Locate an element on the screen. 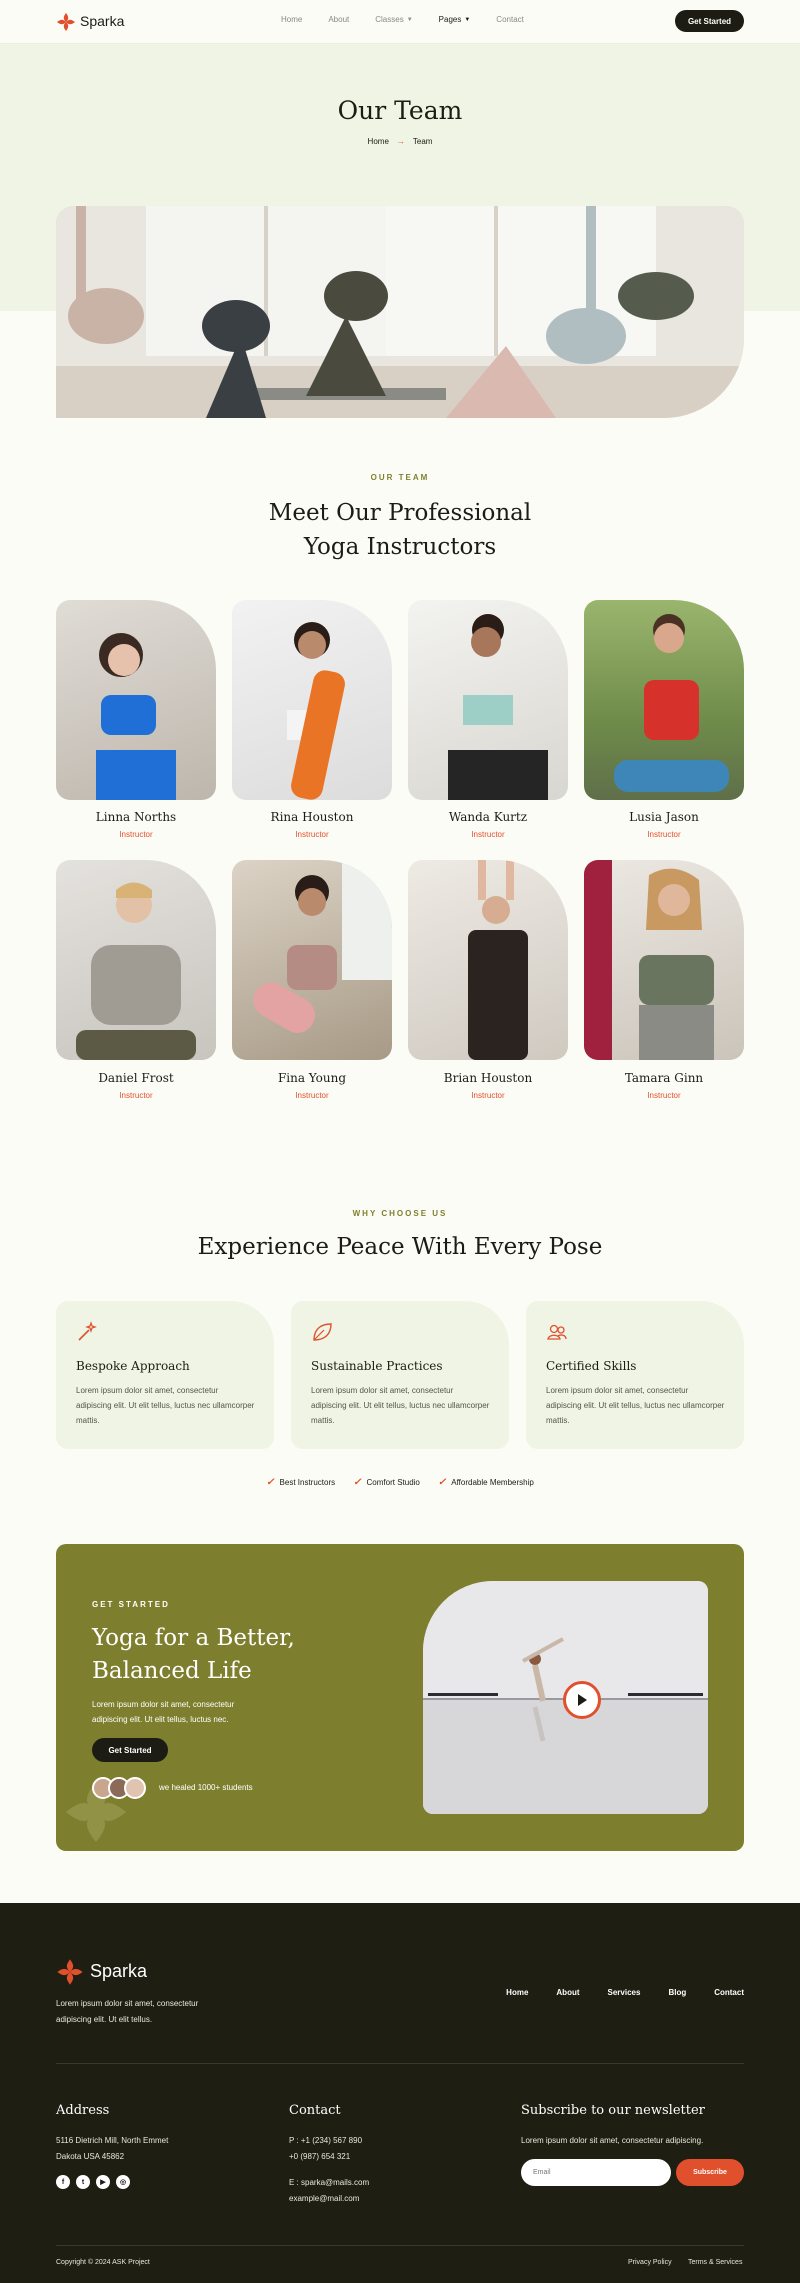 The height and width of the screenshot is (2283, 800). brand-name: Sparka is located at coordinates (102, 21).